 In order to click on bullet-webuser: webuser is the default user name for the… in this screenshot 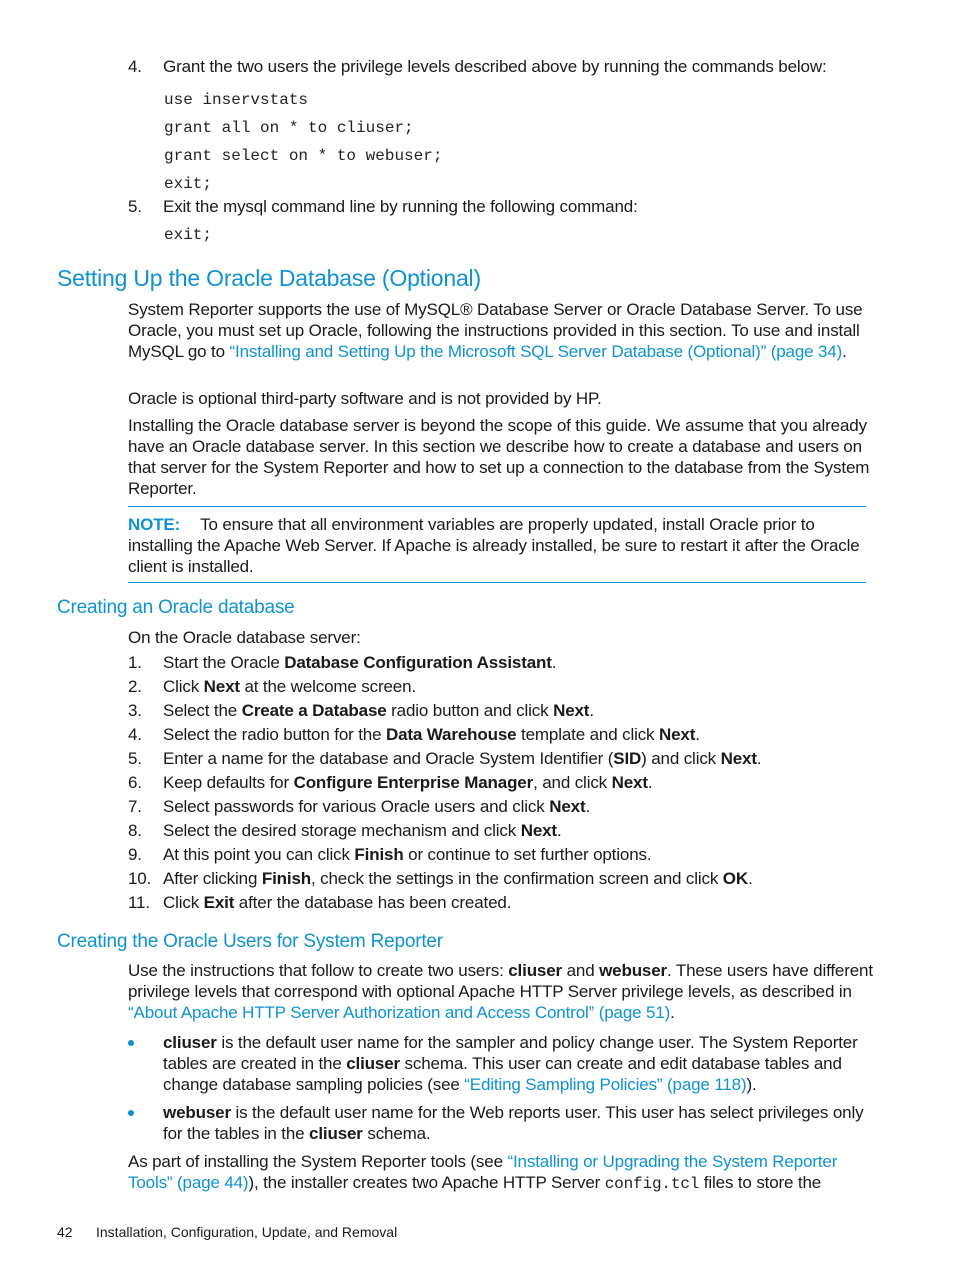, I will do `click(518, 1123)`.